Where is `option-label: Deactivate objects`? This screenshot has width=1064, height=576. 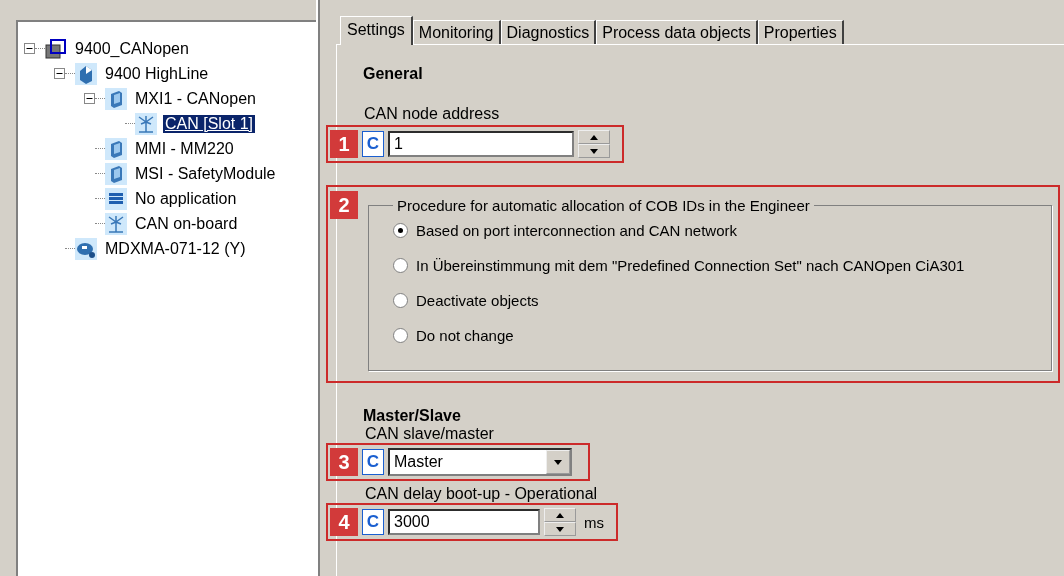
option-label: Deactivate objects is located at coordinates (477, 300).